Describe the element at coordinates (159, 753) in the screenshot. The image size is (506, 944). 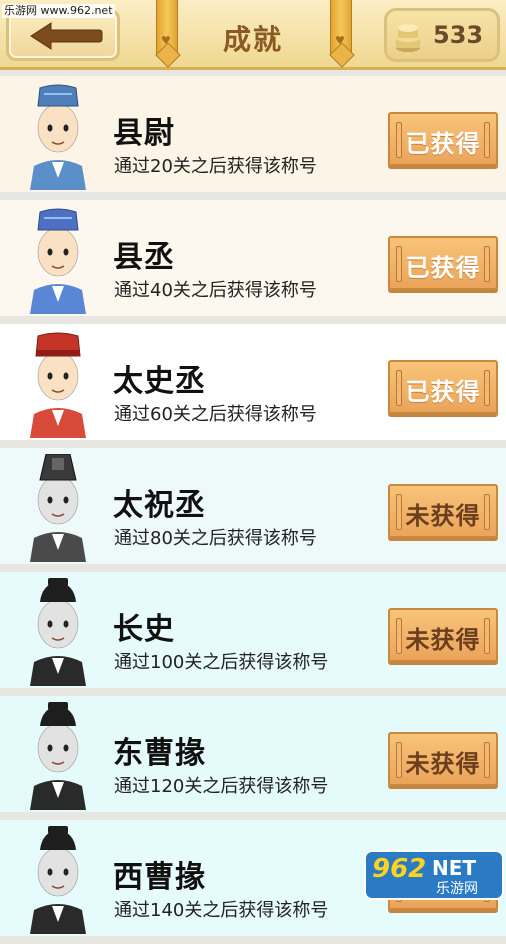
I see `achievement-name: 东曹掾` at that location.